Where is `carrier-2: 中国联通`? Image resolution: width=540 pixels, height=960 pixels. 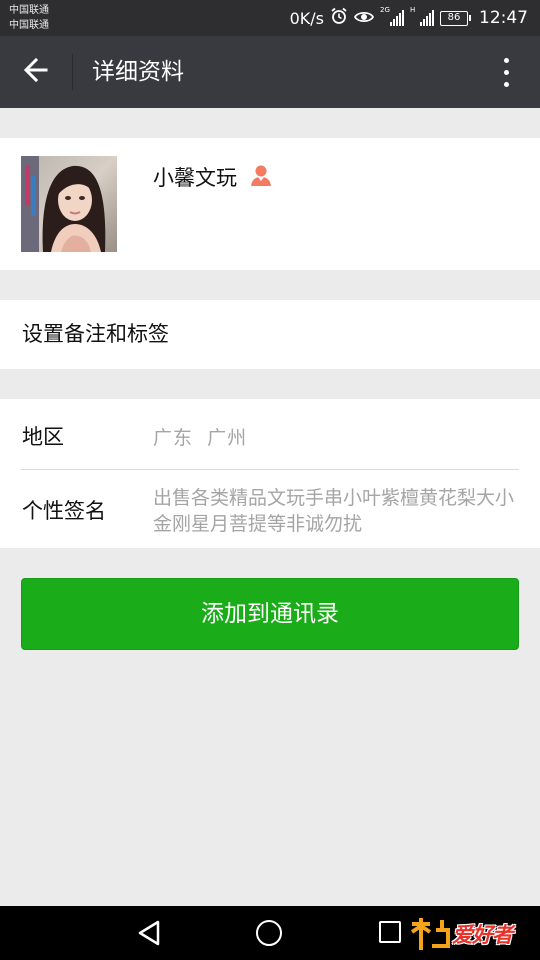
carrier-2: 中国联通 is located at coordinates (29, 25).